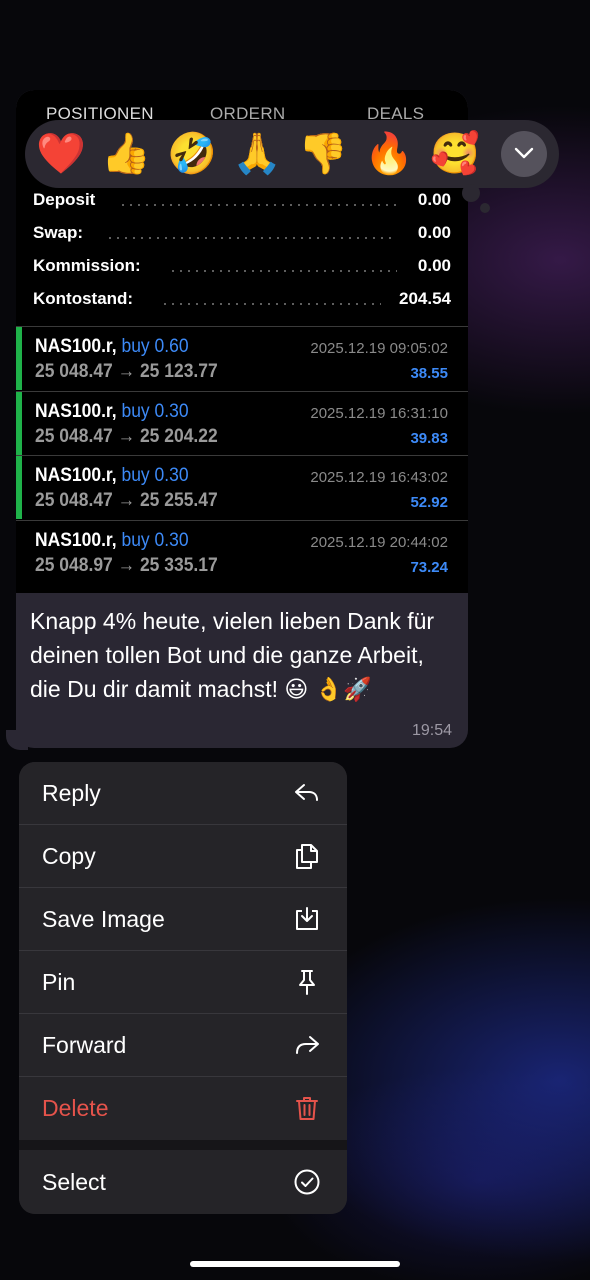  I want to click on trash-icon, so click(307, 1108).